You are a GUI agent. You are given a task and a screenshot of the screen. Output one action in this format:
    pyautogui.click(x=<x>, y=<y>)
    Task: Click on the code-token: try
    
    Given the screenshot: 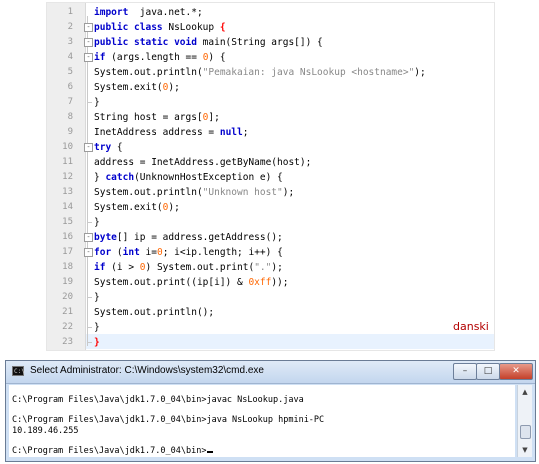 What is the action you would take?
    pyautogui.click(x=103, y=147)
    